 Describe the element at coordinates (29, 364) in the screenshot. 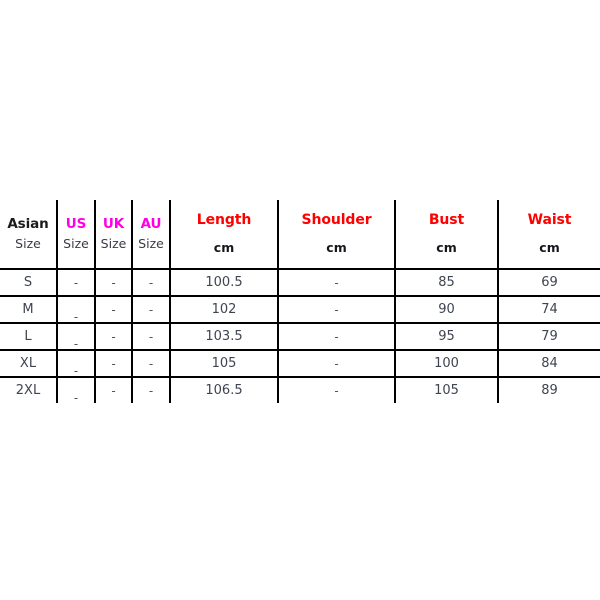

I see `cell-asian: XL` at that location.